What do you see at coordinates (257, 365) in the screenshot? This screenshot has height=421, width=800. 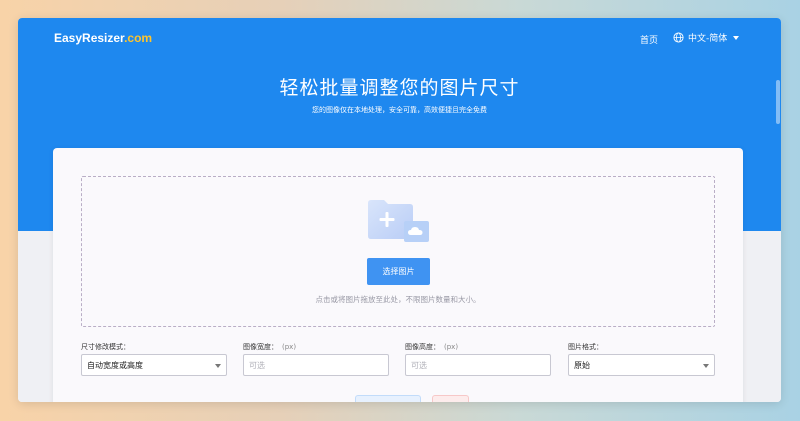 I see `width-placeholder: 可选` at bounding box center [257, 365].